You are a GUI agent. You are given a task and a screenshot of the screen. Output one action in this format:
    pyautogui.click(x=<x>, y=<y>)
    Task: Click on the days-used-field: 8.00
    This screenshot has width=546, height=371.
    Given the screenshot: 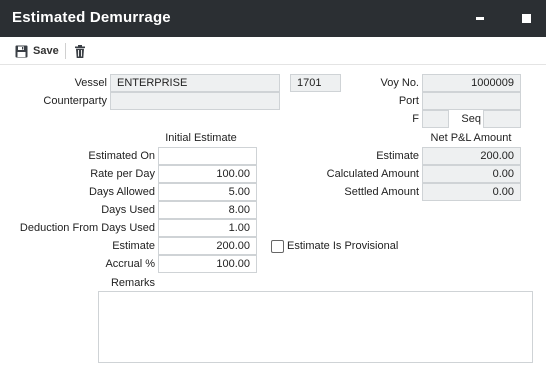 What is the action you would take?
    pyautogui.click(x=207, y=210)
    